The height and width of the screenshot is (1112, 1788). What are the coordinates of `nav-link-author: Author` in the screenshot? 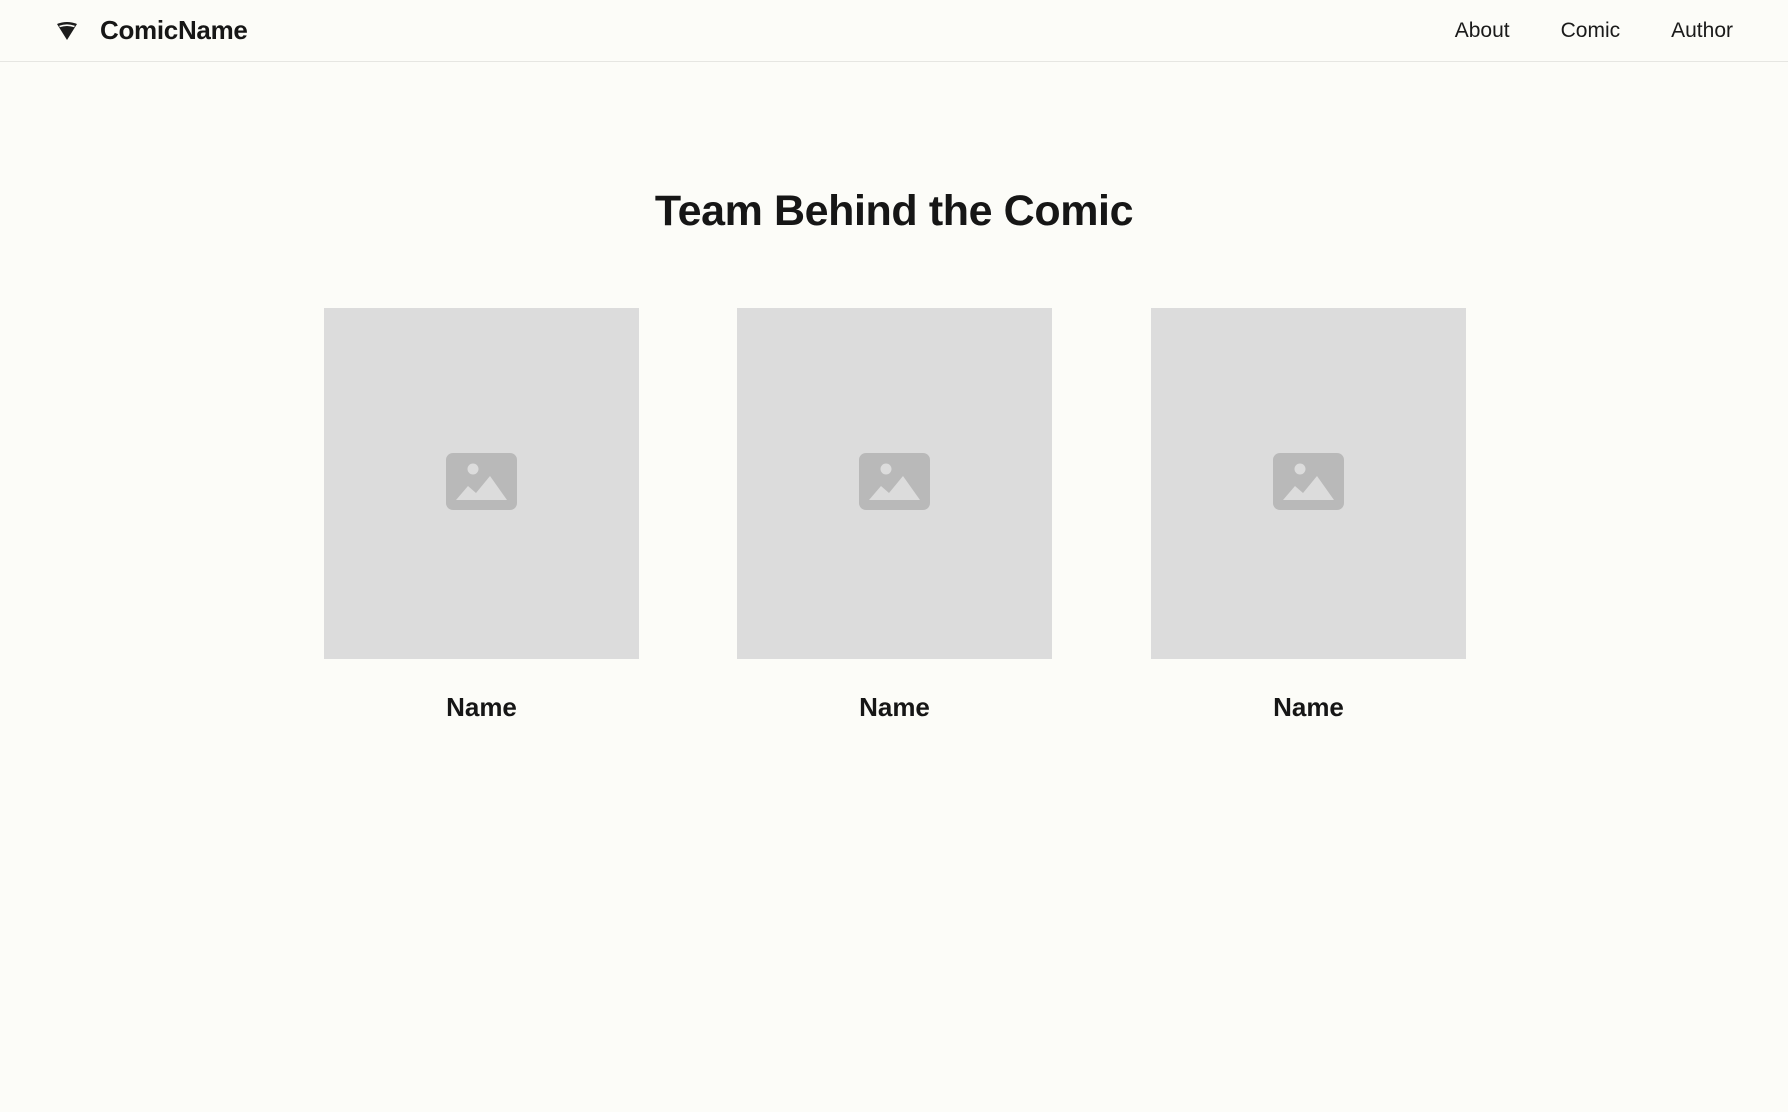 It's located at (1702, 31).